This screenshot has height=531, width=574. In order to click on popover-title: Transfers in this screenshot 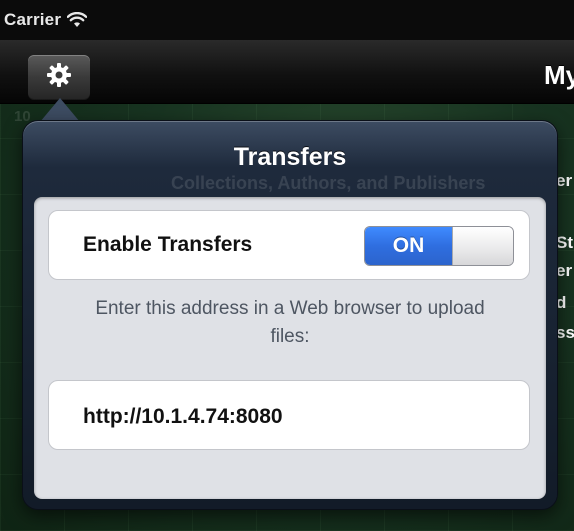, I will do `click(290, 157)`.